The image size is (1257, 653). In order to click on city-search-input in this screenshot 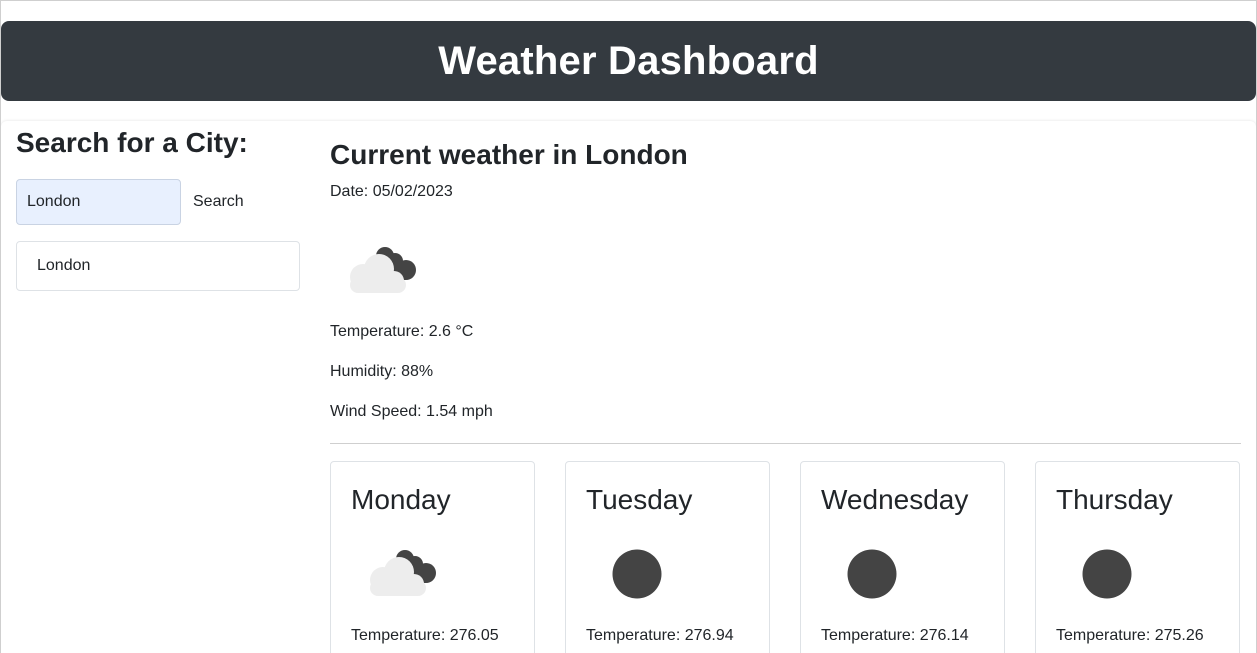, I will do `click(98, 202)`.